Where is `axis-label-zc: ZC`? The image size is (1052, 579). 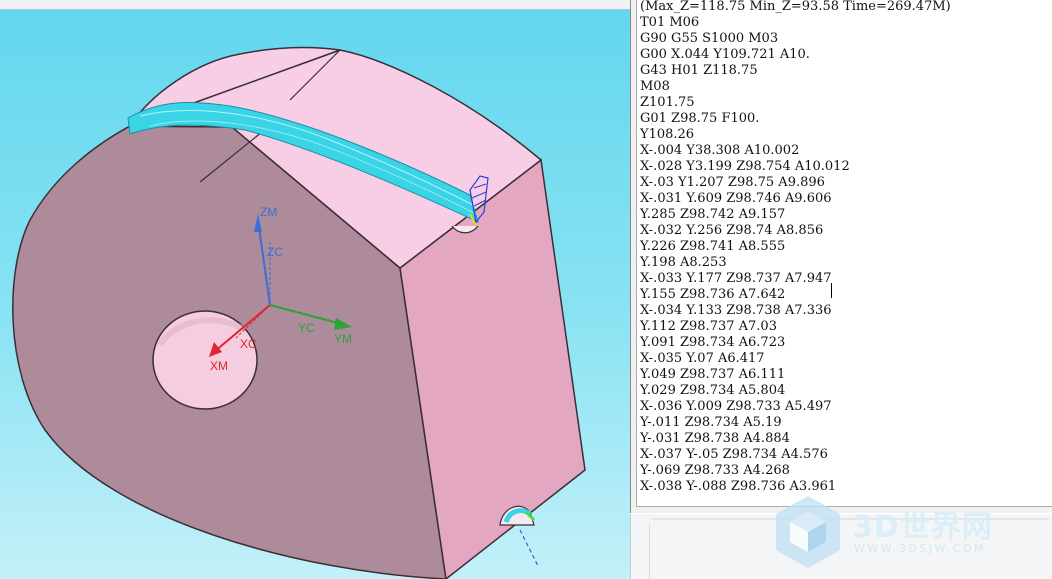
axis-label-zc: ZC is located at coordinates (275, 252).